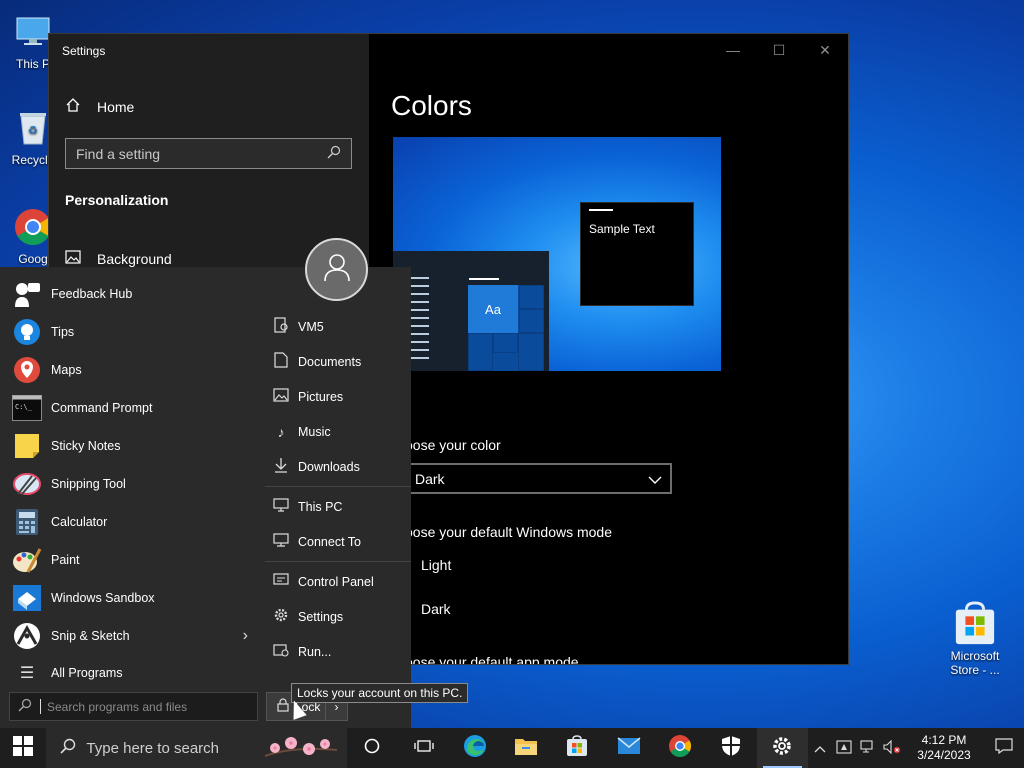  Describe the element at coordinates (338, 616) in the screenshot. I see `place-settings: Settings` at that location.